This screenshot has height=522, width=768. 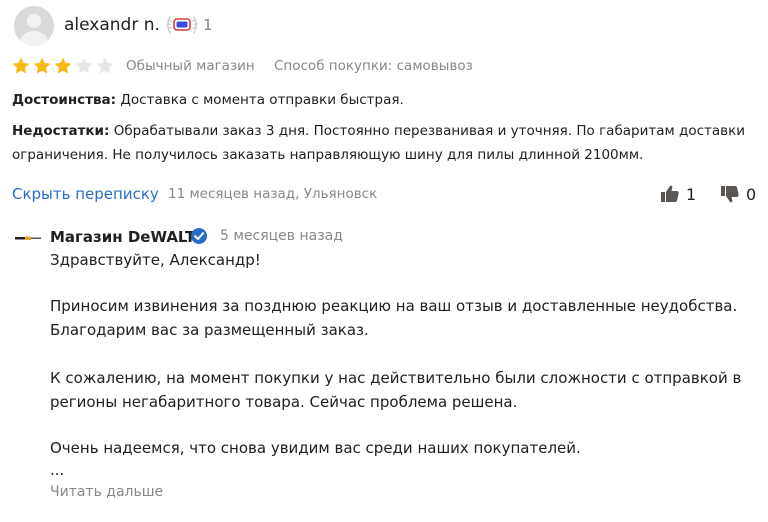 What do you see at coordinates (751, 194) in the screenshot?
I see `dislikes-count: 0` at bounding box center [751, 194].